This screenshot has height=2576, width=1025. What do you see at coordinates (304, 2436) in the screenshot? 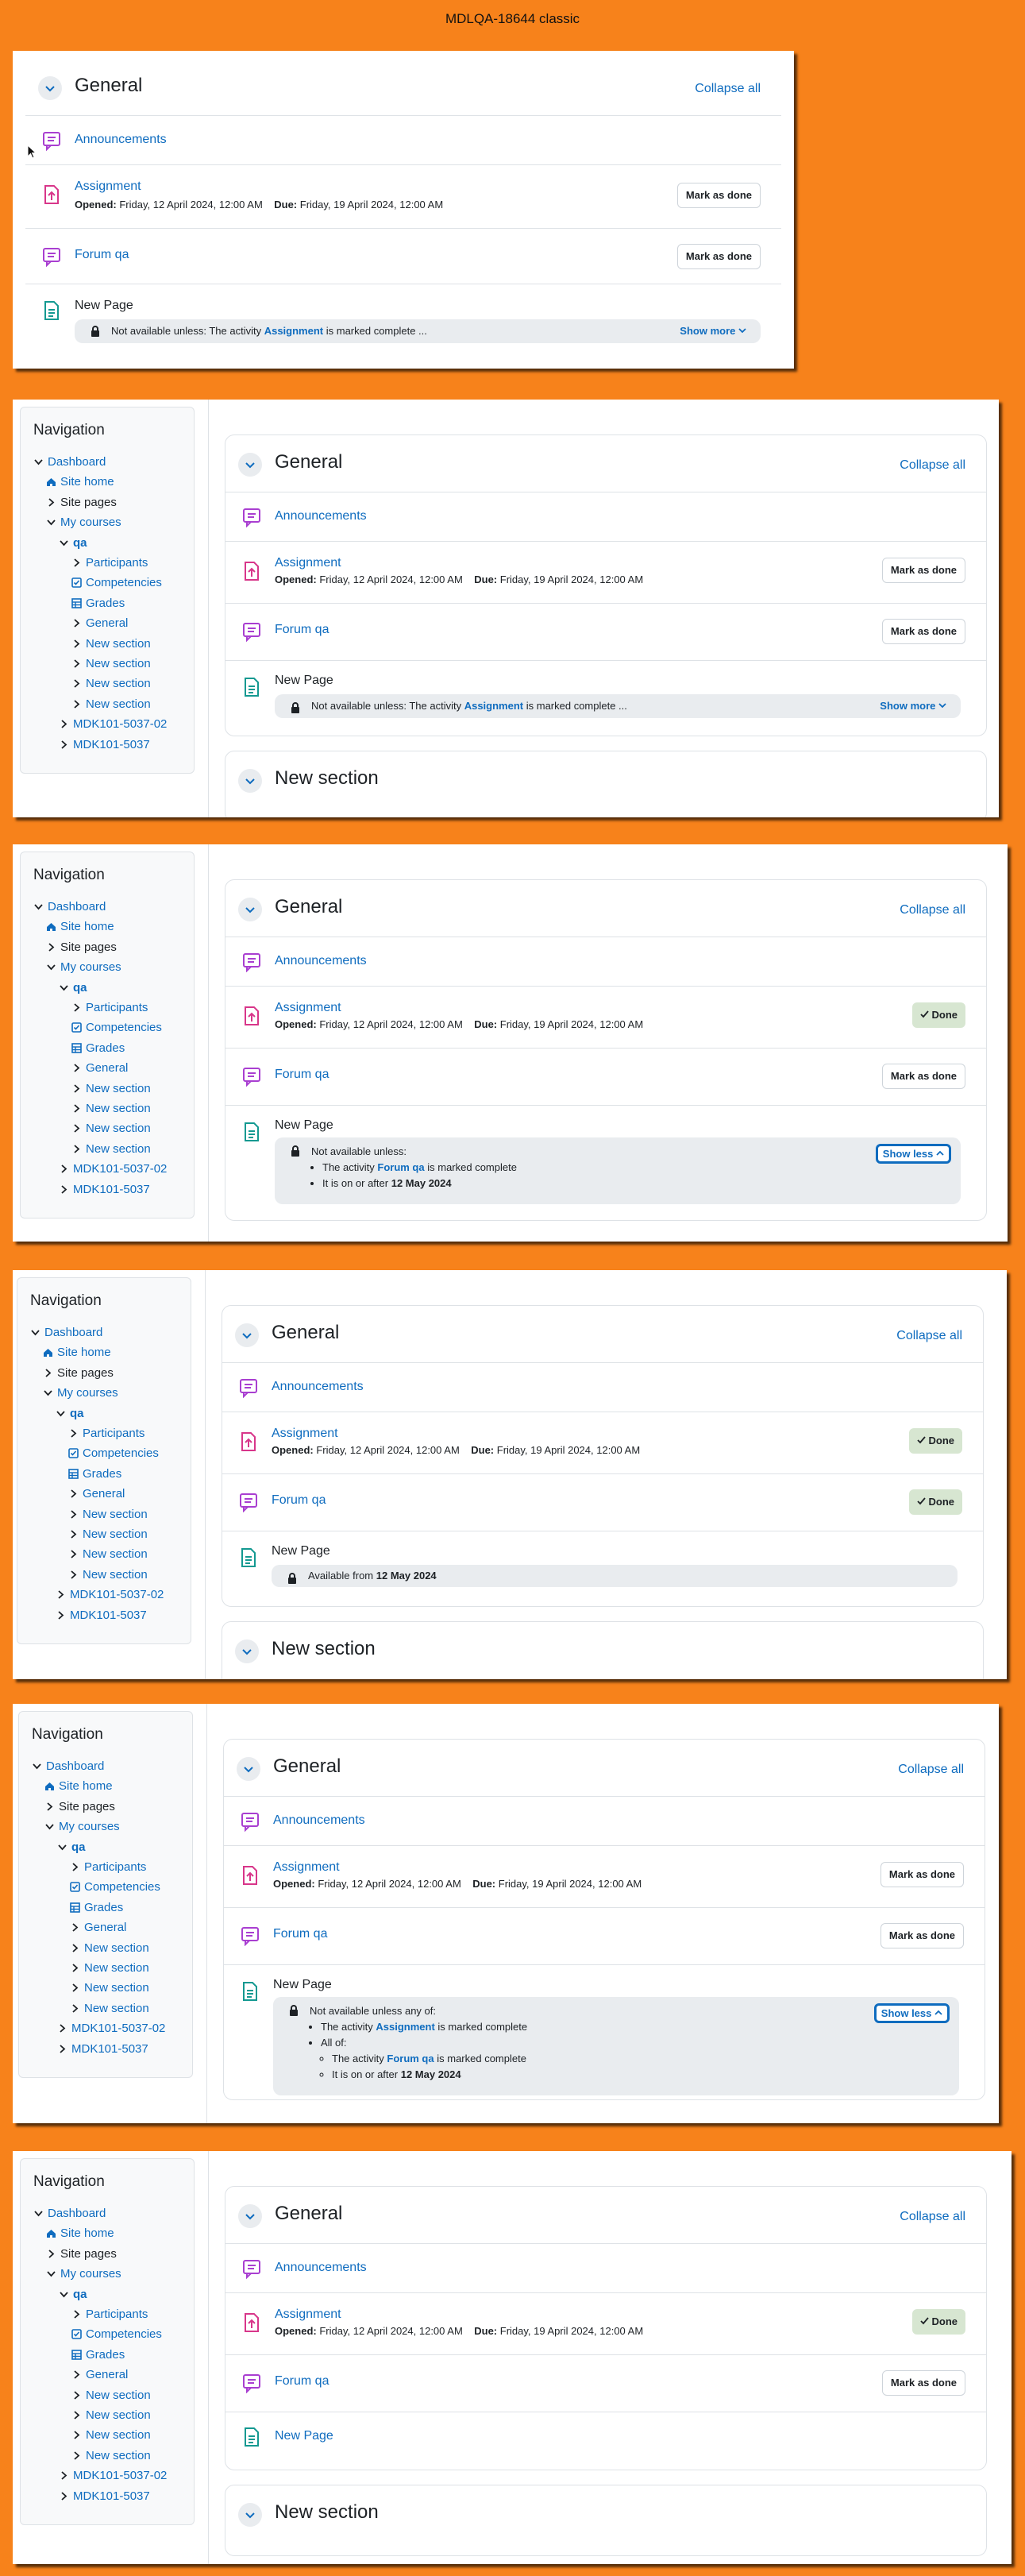
I see `activity-link: New Page` at bounding box center [304, 2436].